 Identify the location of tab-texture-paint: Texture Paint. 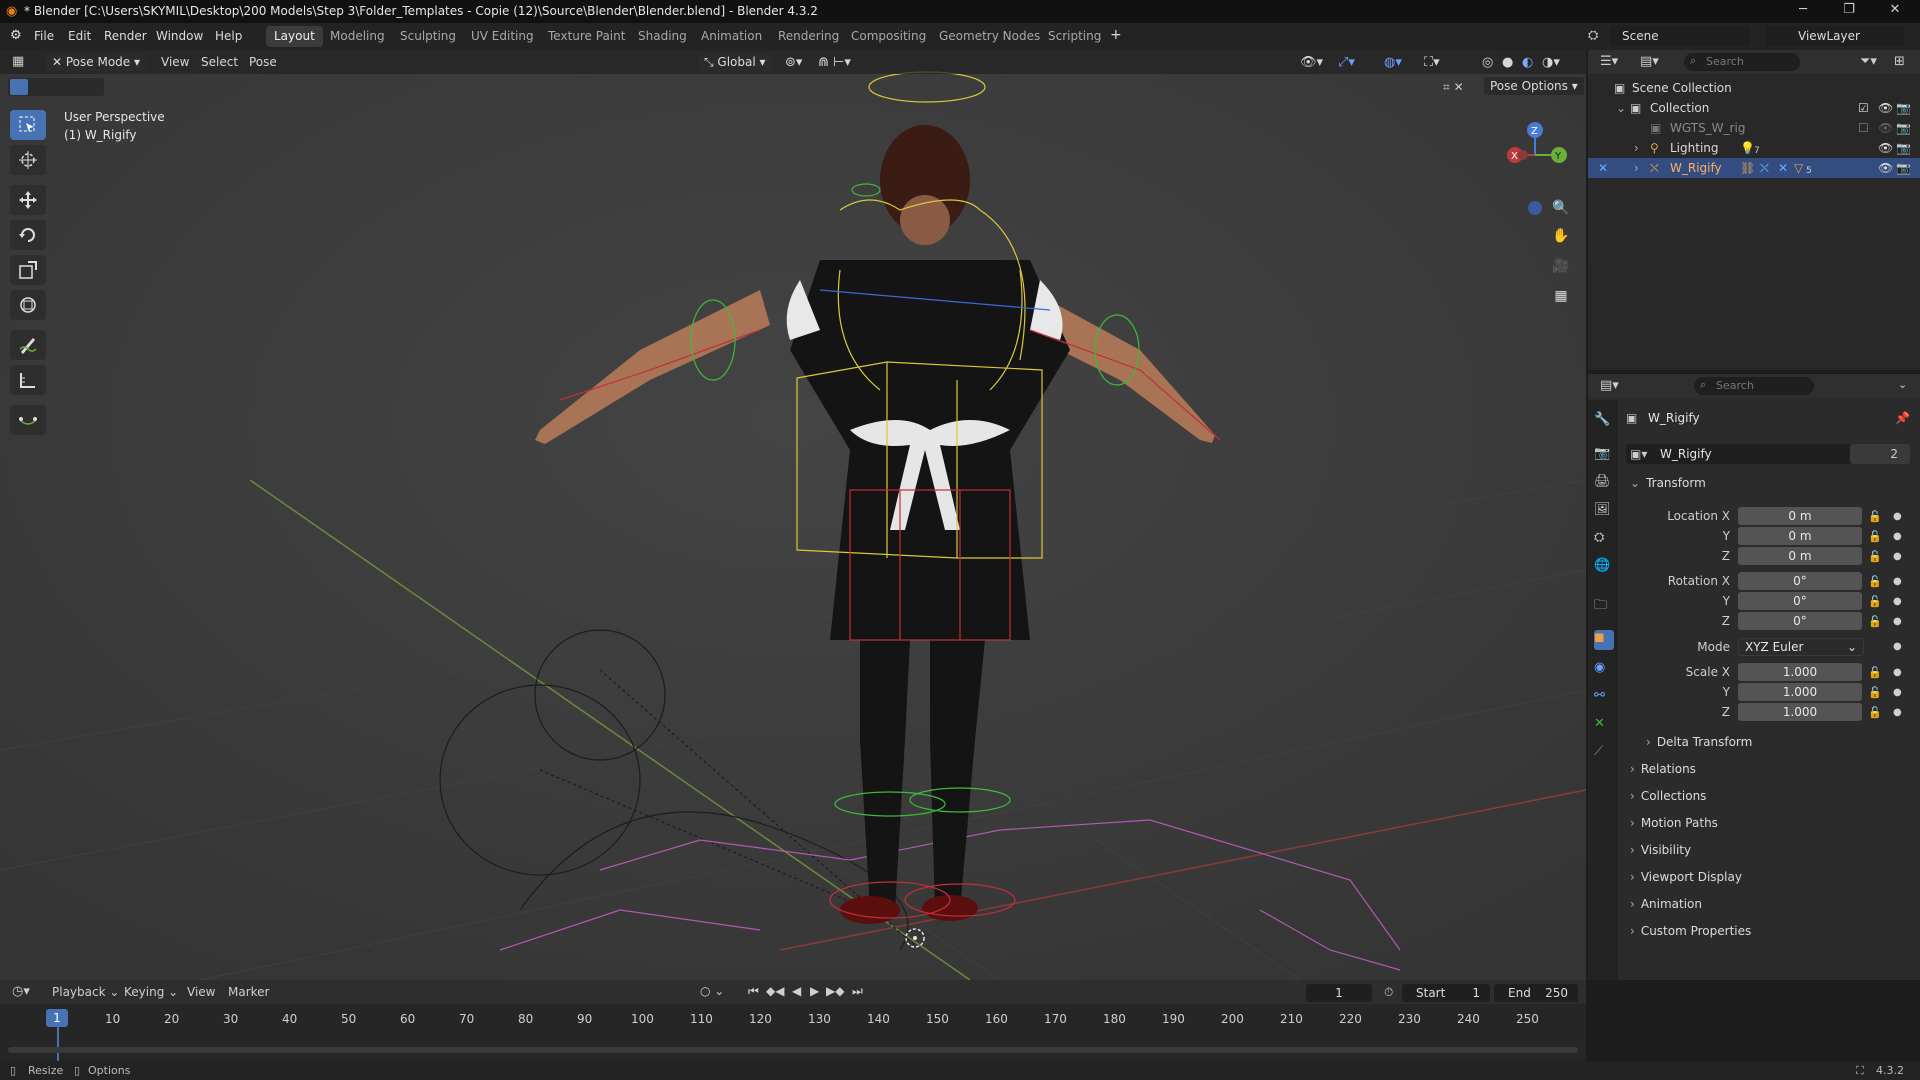
(586, 36).